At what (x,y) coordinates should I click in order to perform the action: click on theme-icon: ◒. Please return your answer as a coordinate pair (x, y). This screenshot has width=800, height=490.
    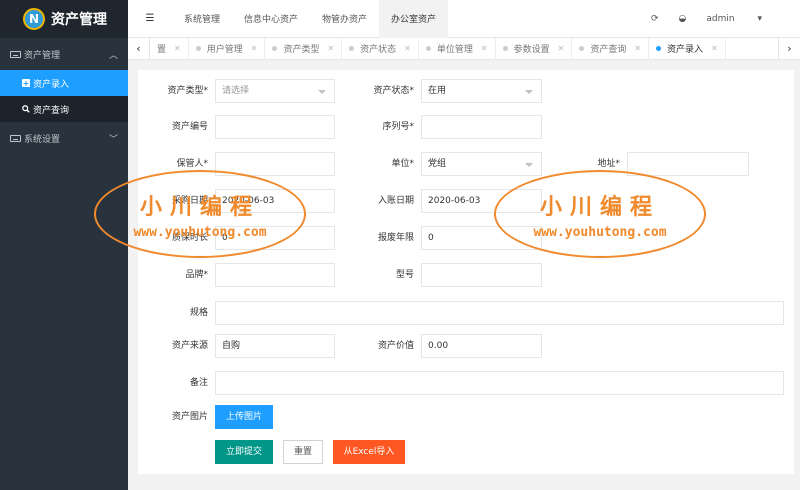
    Looking at the image, I should click on (683, 19).